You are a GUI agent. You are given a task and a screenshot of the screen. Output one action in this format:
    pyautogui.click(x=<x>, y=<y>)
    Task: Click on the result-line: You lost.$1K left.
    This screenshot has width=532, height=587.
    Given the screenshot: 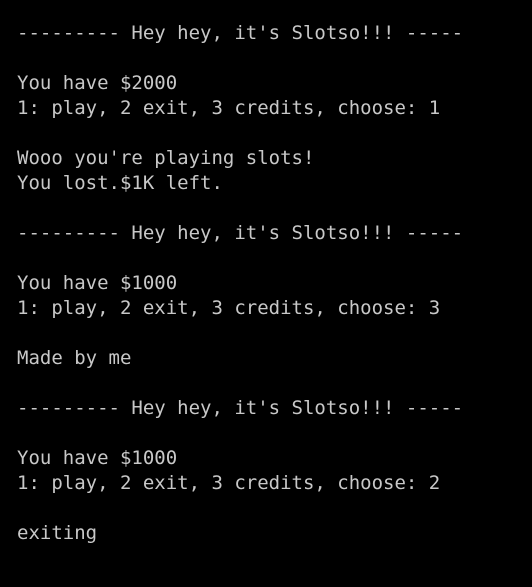 What is the action you would take?
    pyautogui.click(x=120, y=183)
    